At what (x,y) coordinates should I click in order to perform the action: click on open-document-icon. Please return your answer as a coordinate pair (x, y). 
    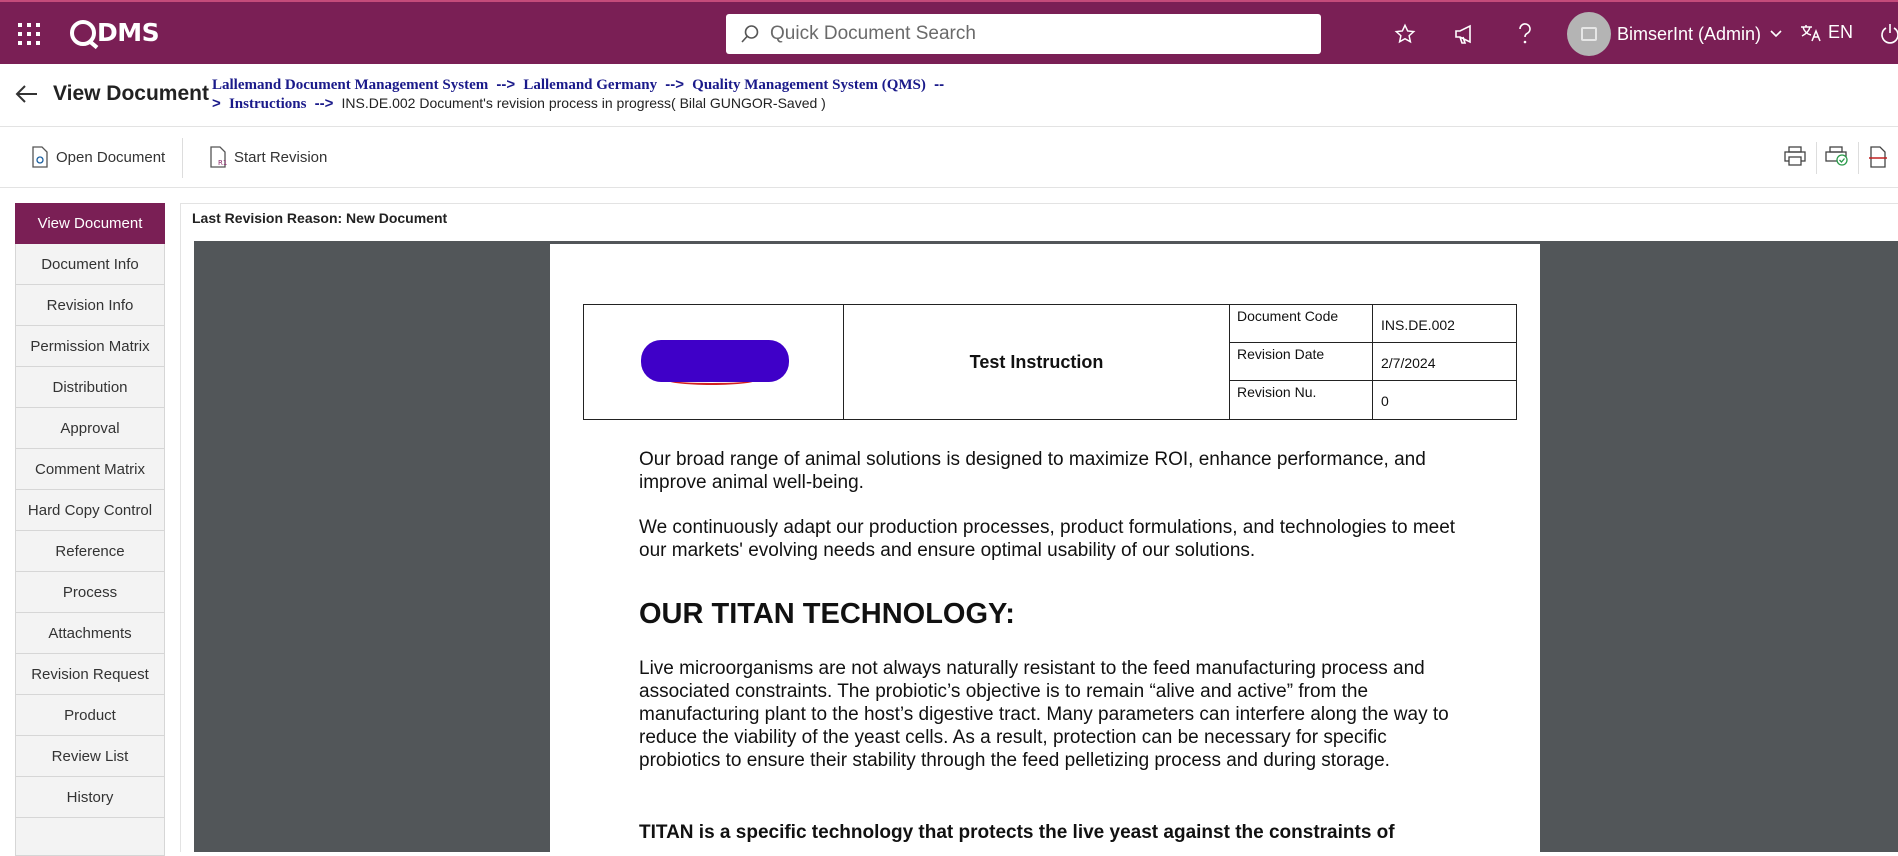
    Looking at the image, I should click on (40, 157).